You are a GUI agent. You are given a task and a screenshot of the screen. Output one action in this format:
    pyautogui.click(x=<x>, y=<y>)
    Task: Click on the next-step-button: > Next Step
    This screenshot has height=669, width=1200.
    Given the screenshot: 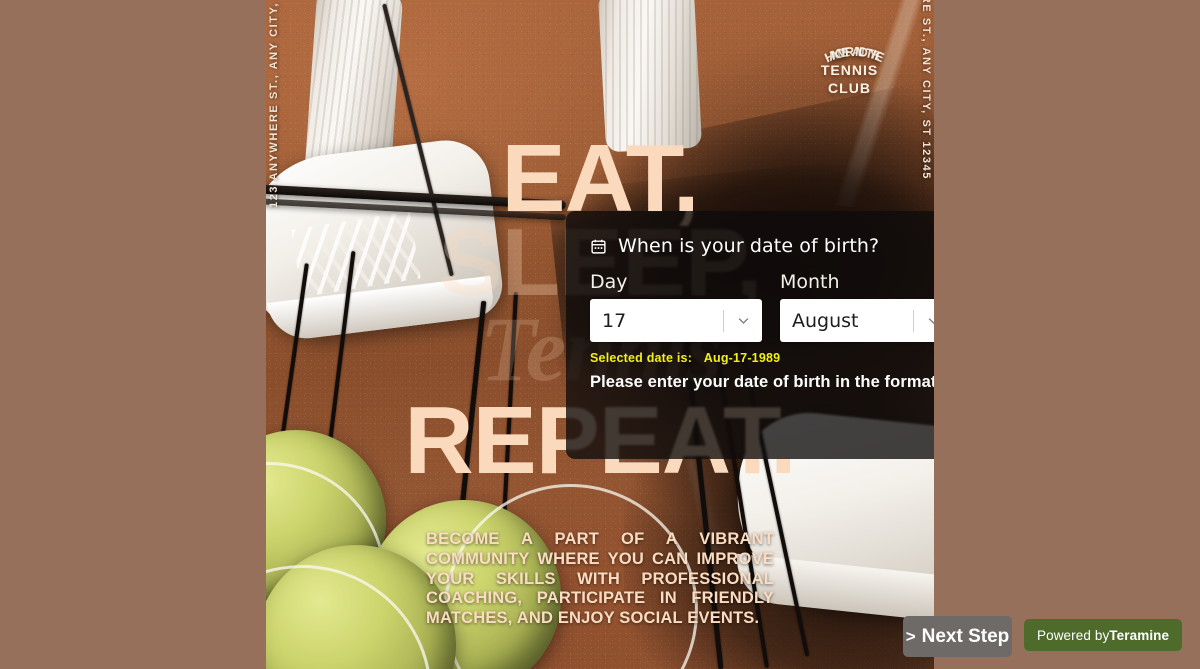 What is the action you would take?
    pyautogui.click(x=957, y=636)
    